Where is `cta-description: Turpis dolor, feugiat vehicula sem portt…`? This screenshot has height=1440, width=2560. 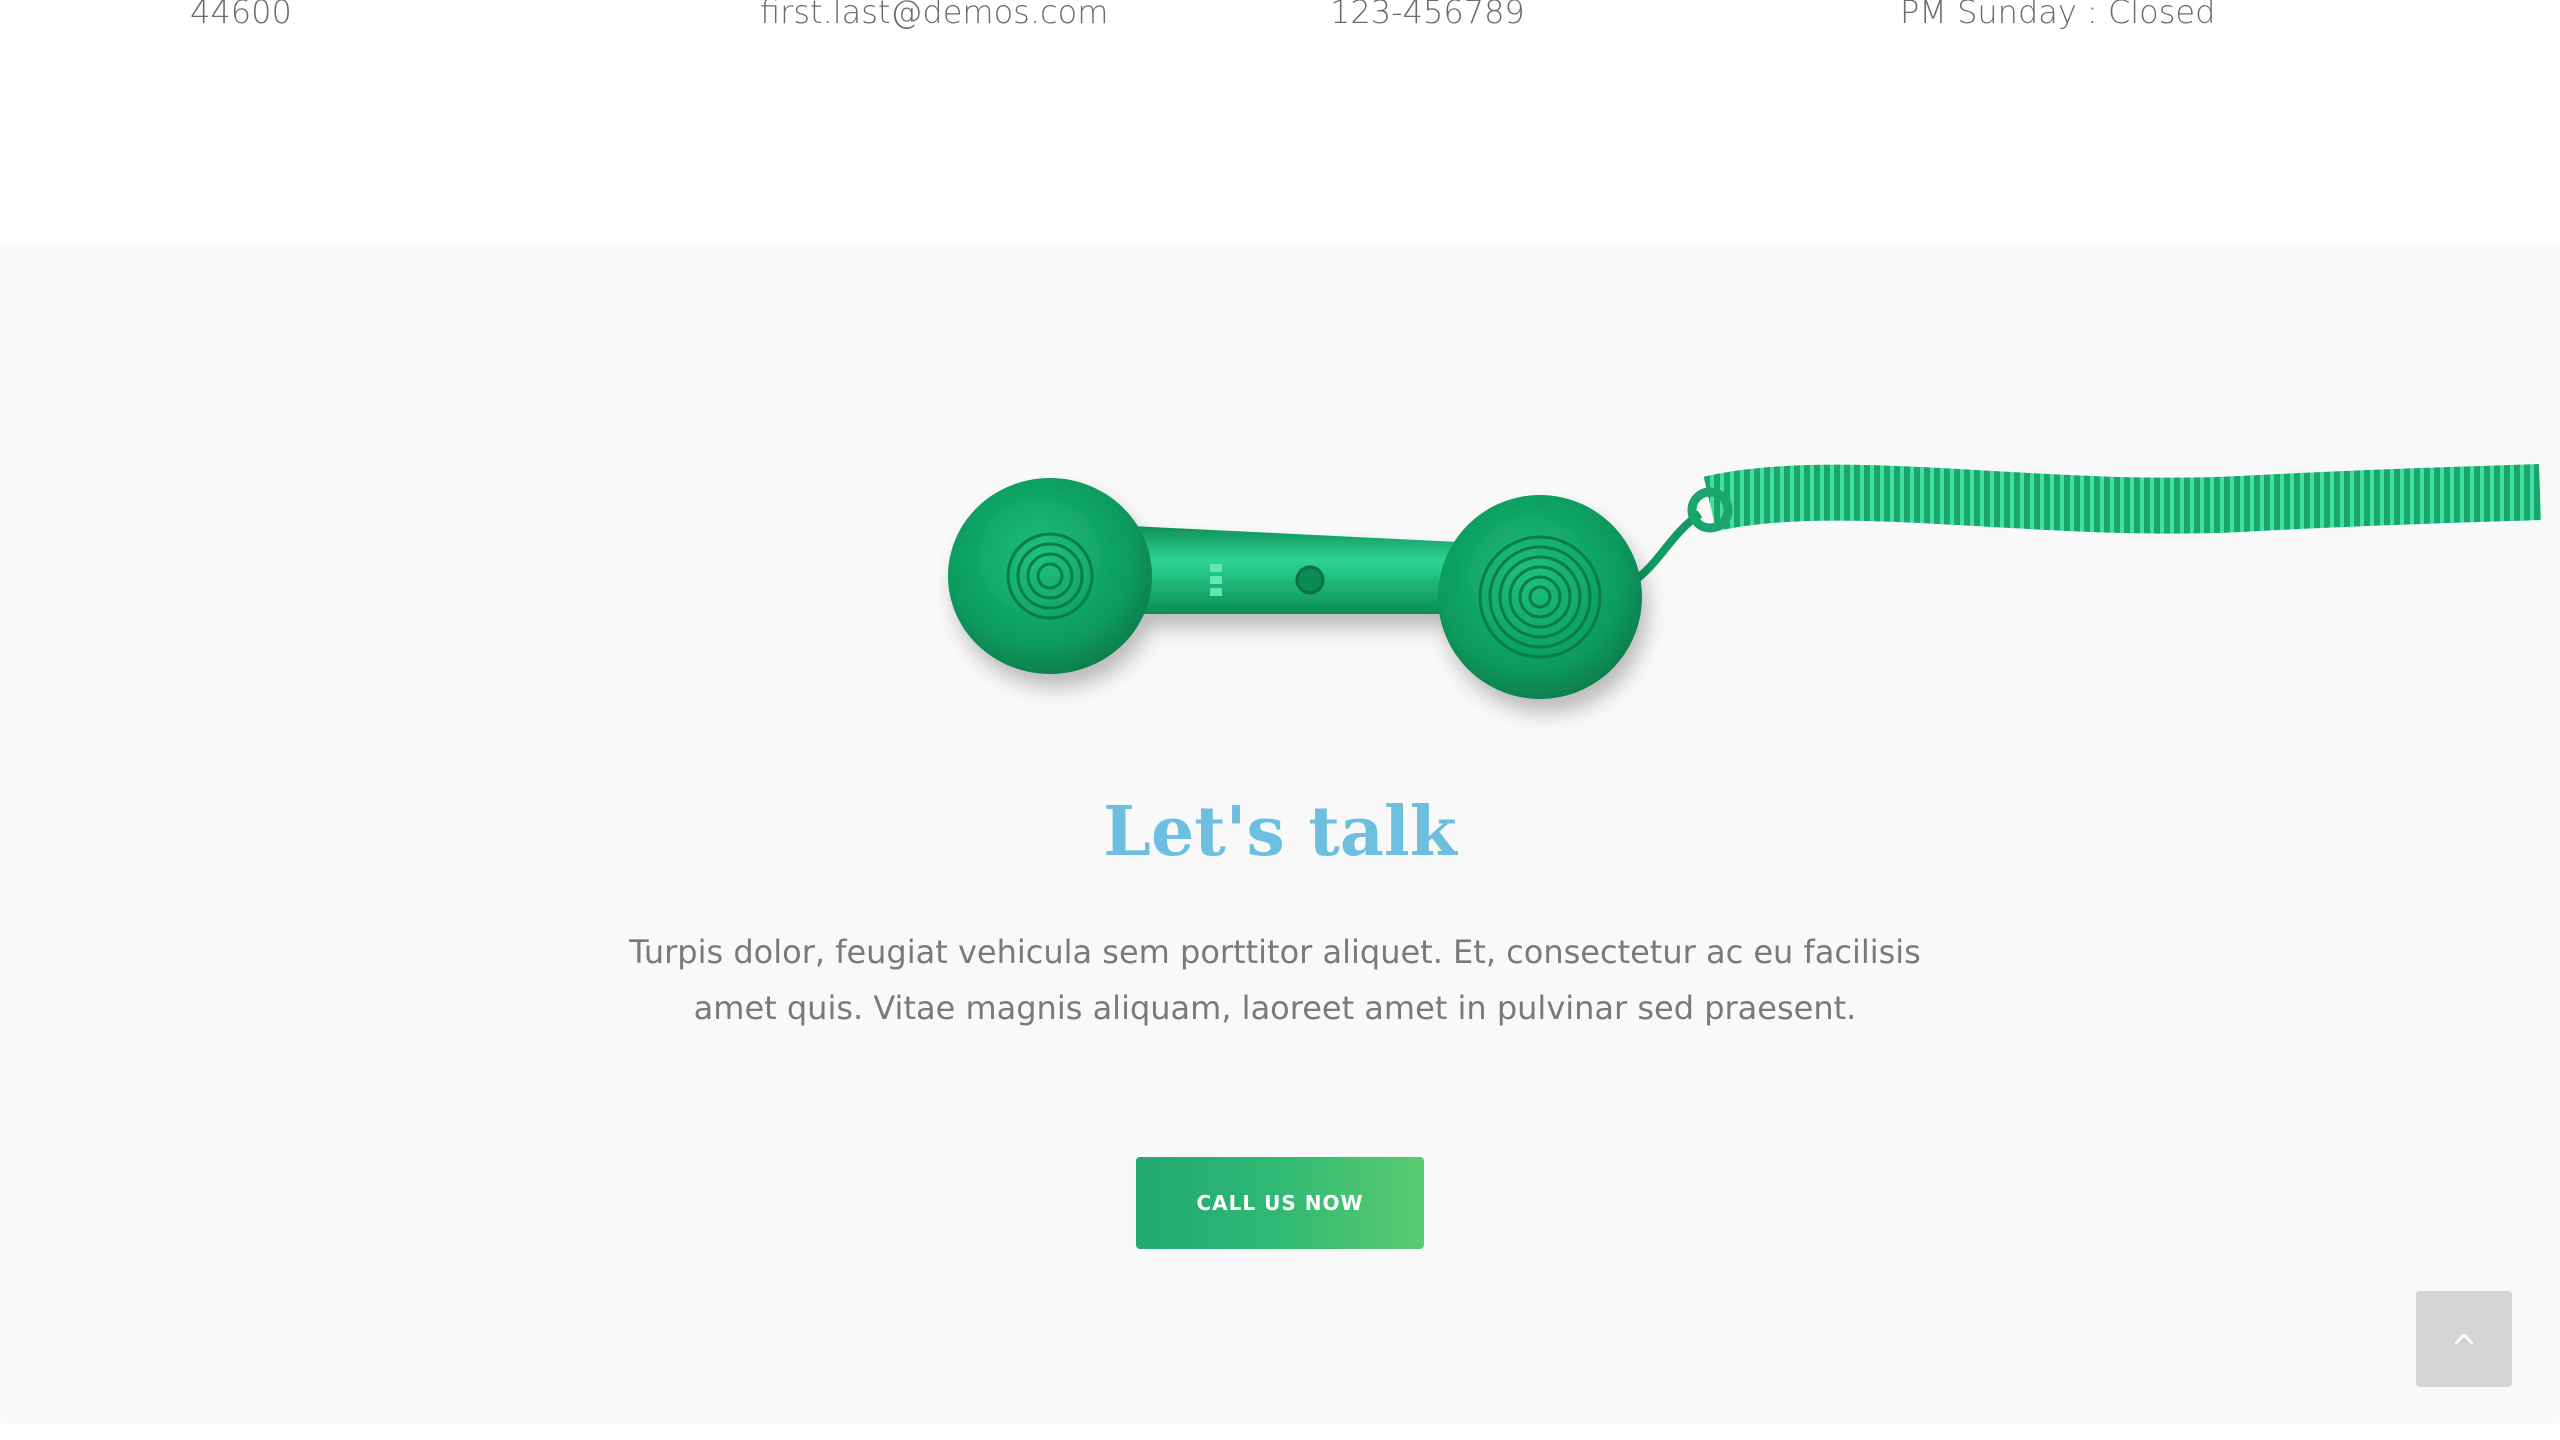
cta-description: Turpis dolor, feugiat vehicula sem portt… is located at coordinates (1275, 980).